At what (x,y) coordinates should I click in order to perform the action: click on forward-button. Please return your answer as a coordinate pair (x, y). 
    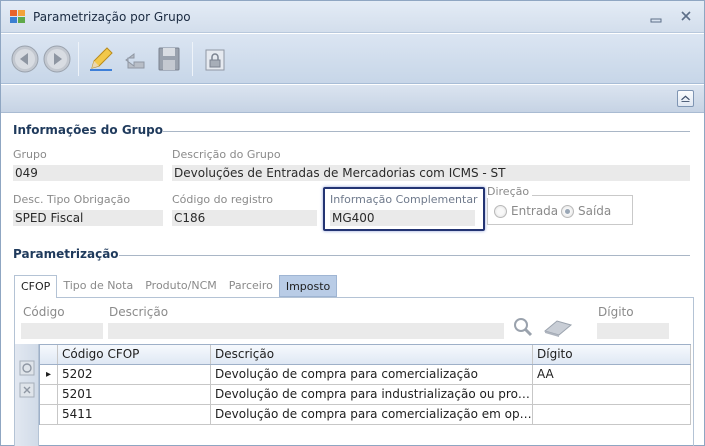
    Looking at the image, I should click on (57, 59).